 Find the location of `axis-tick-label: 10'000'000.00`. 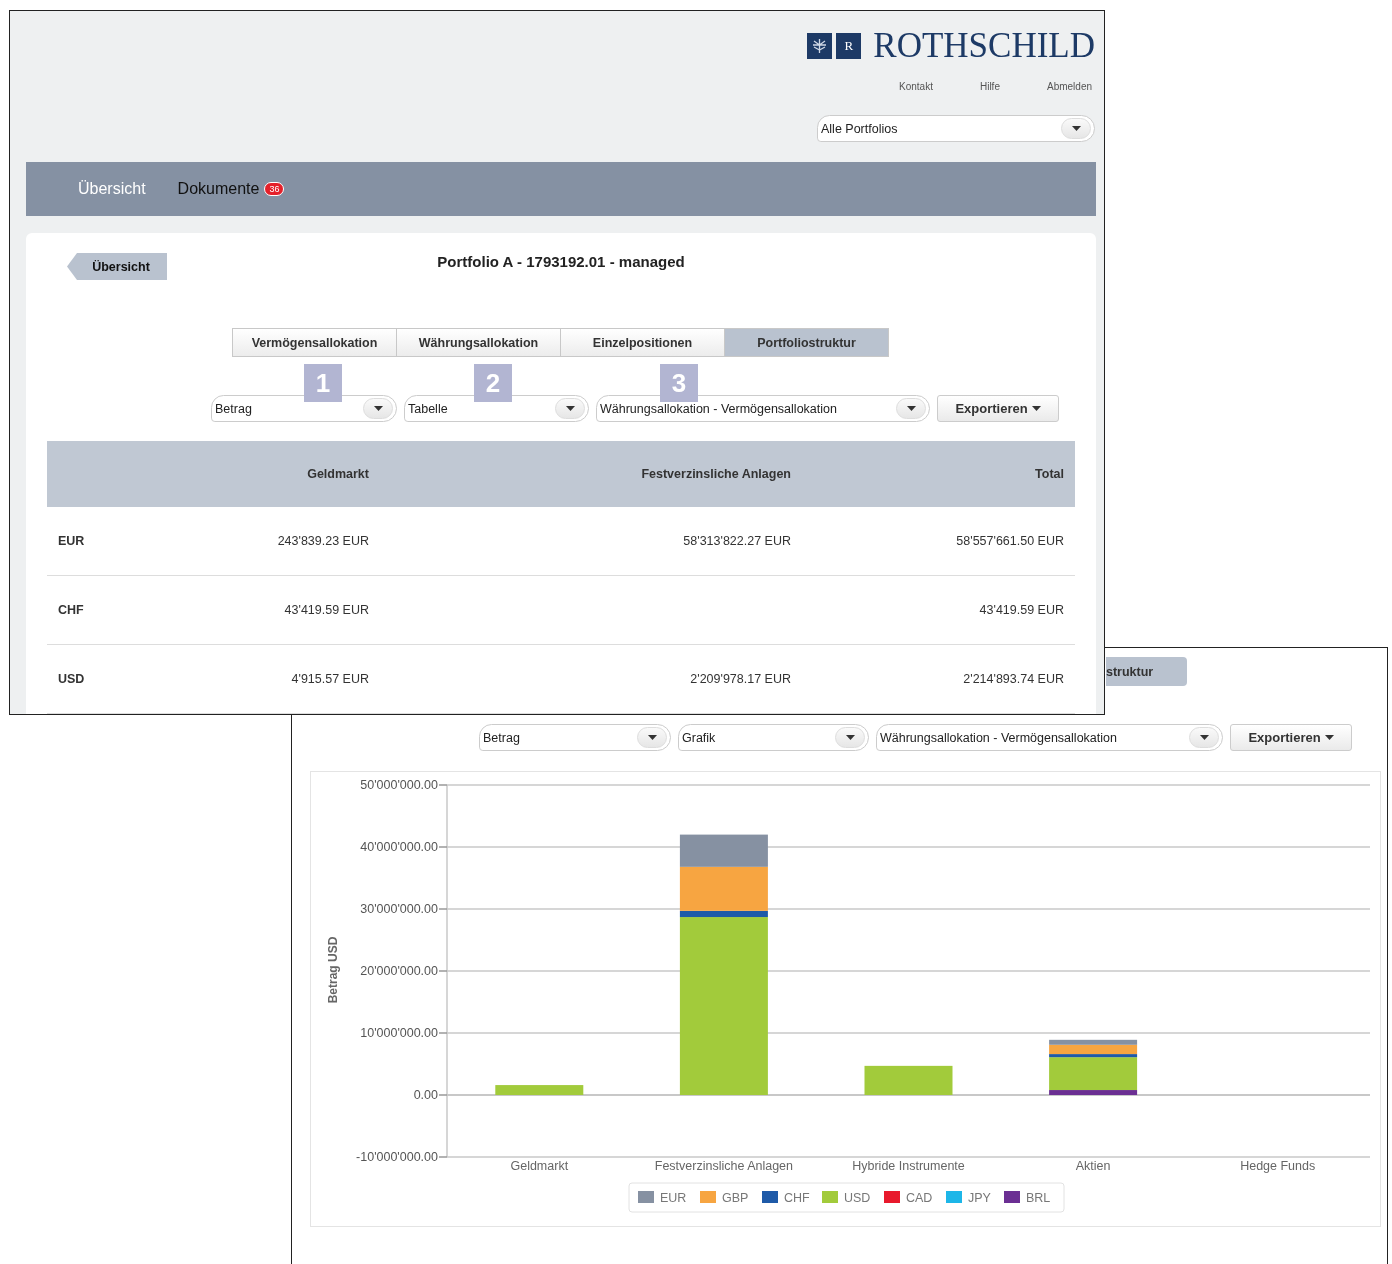

axis-tick-label: 10'000'000.00 is located at coordinates (399, 1033).